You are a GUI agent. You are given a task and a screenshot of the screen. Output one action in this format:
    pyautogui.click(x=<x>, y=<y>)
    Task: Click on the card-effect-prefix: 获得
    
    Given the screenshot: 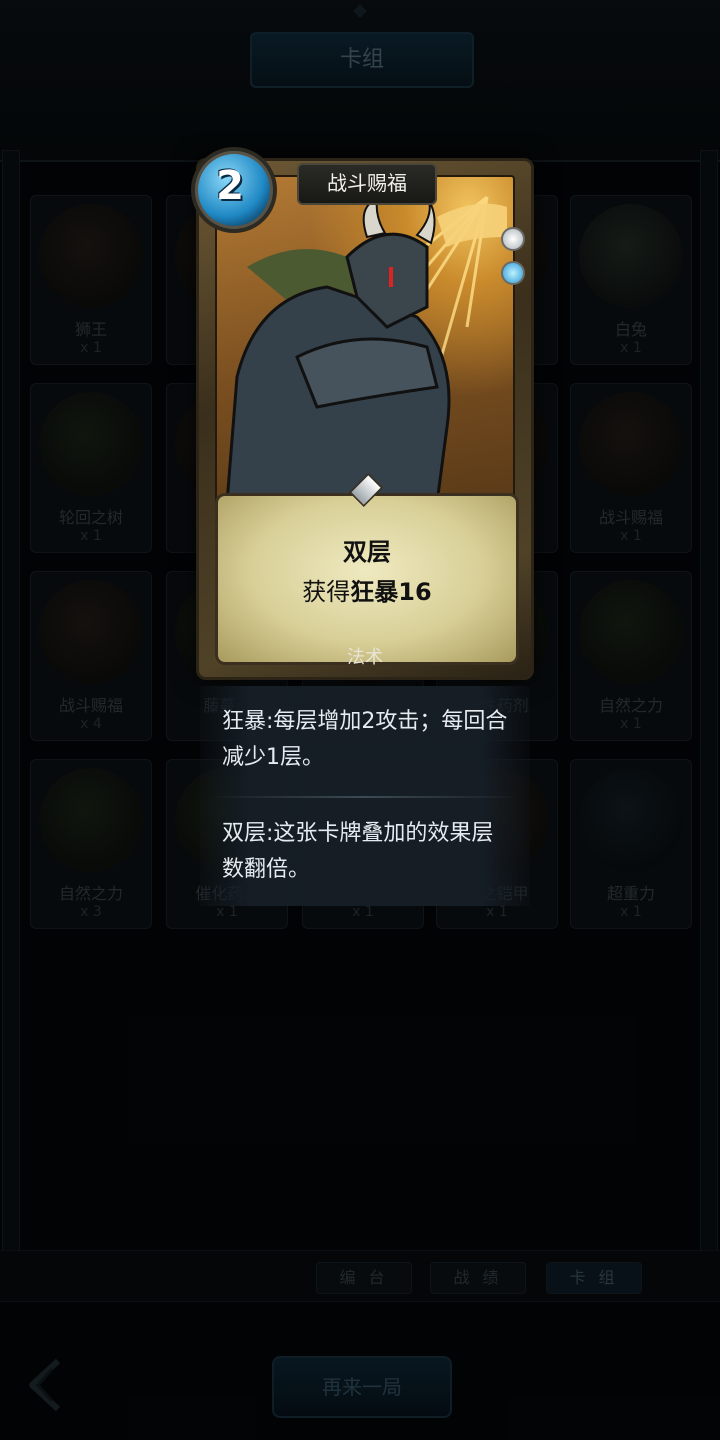 What is the action you would take?
    pyautogui.click(x=326, y=592)
    